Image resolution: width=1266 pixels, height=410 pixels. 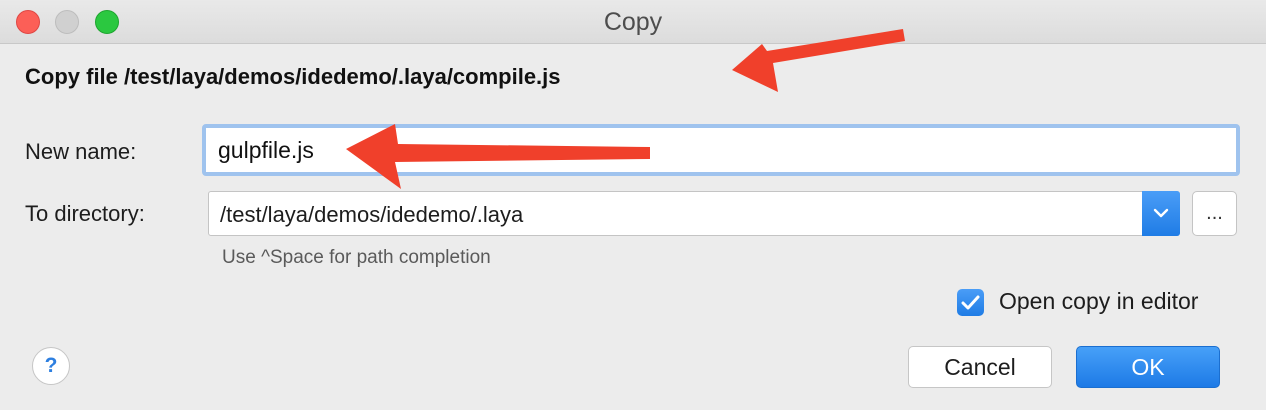 What do you see at coordinates (498, 156) in the screenshot?
I see `annotation-arrow-name-field` at bounding box center [498, 156].